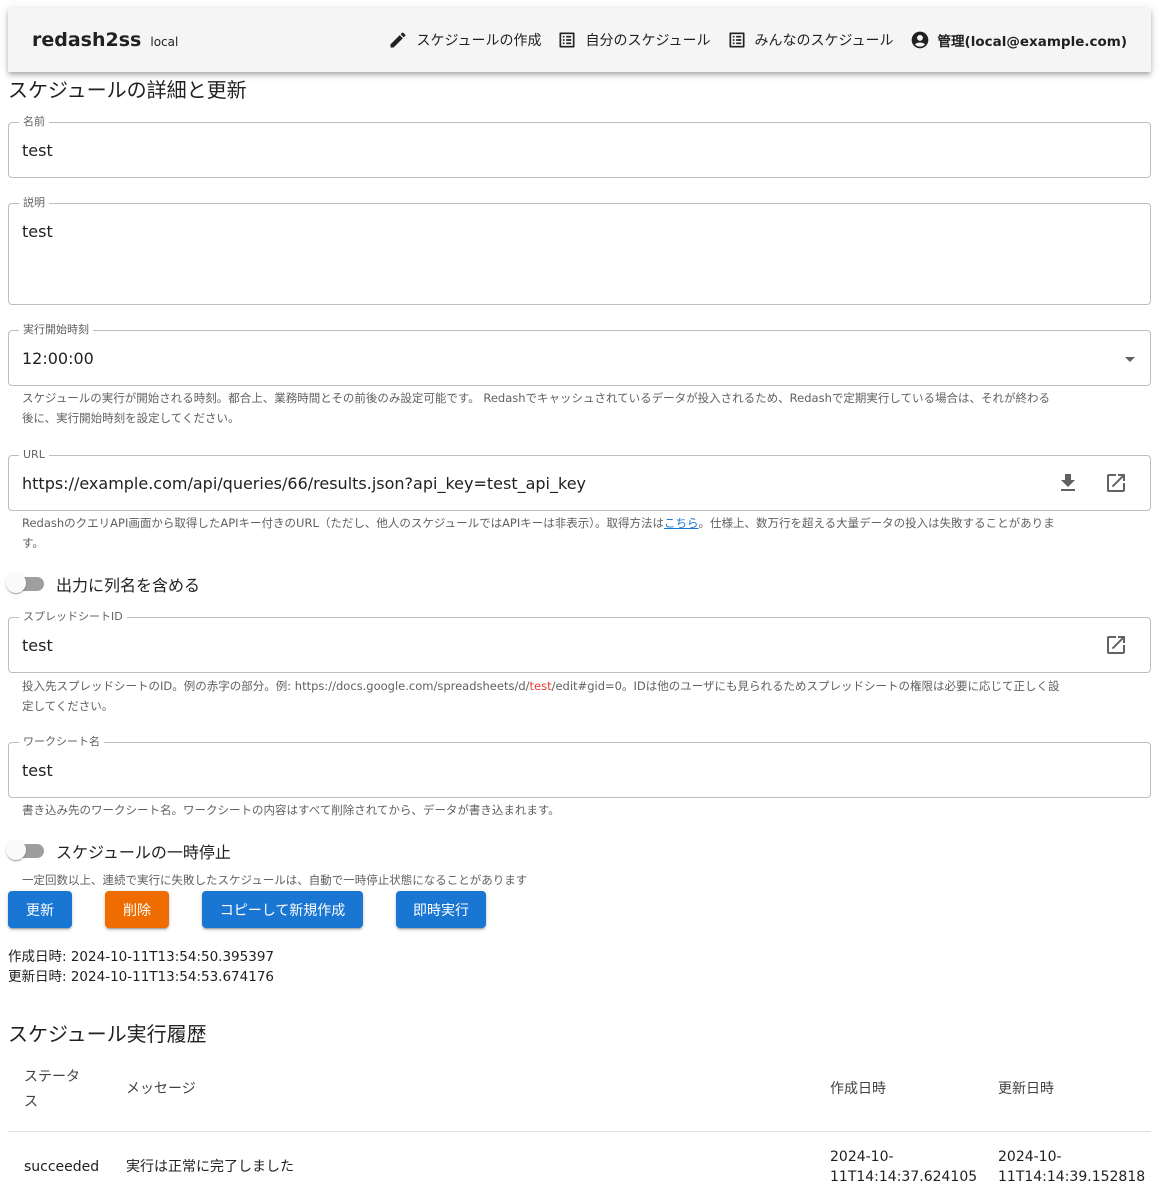  What do you see at coordinates (579, 766) in the screenshot?
I see `worksheet-field: ワークシート名 test` at bounding box center [579, 766].